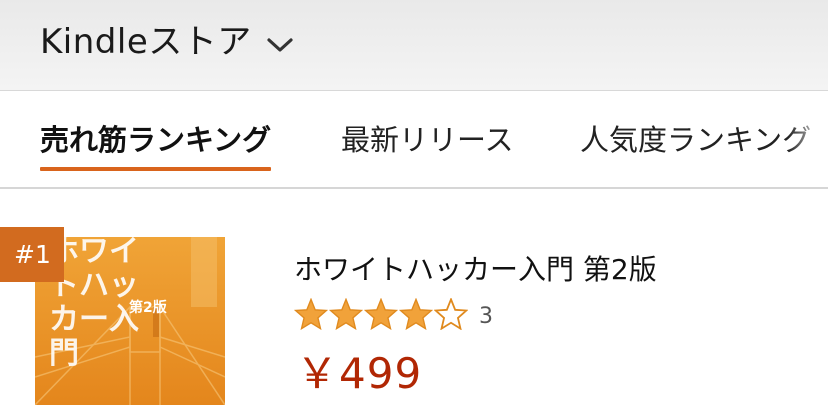 The width and height of the screenshot is (828, 405). What do you see at coordinates (280, 43) in the screenshot?
I see `chevron-down-icon` at bounding box center [280, 43].